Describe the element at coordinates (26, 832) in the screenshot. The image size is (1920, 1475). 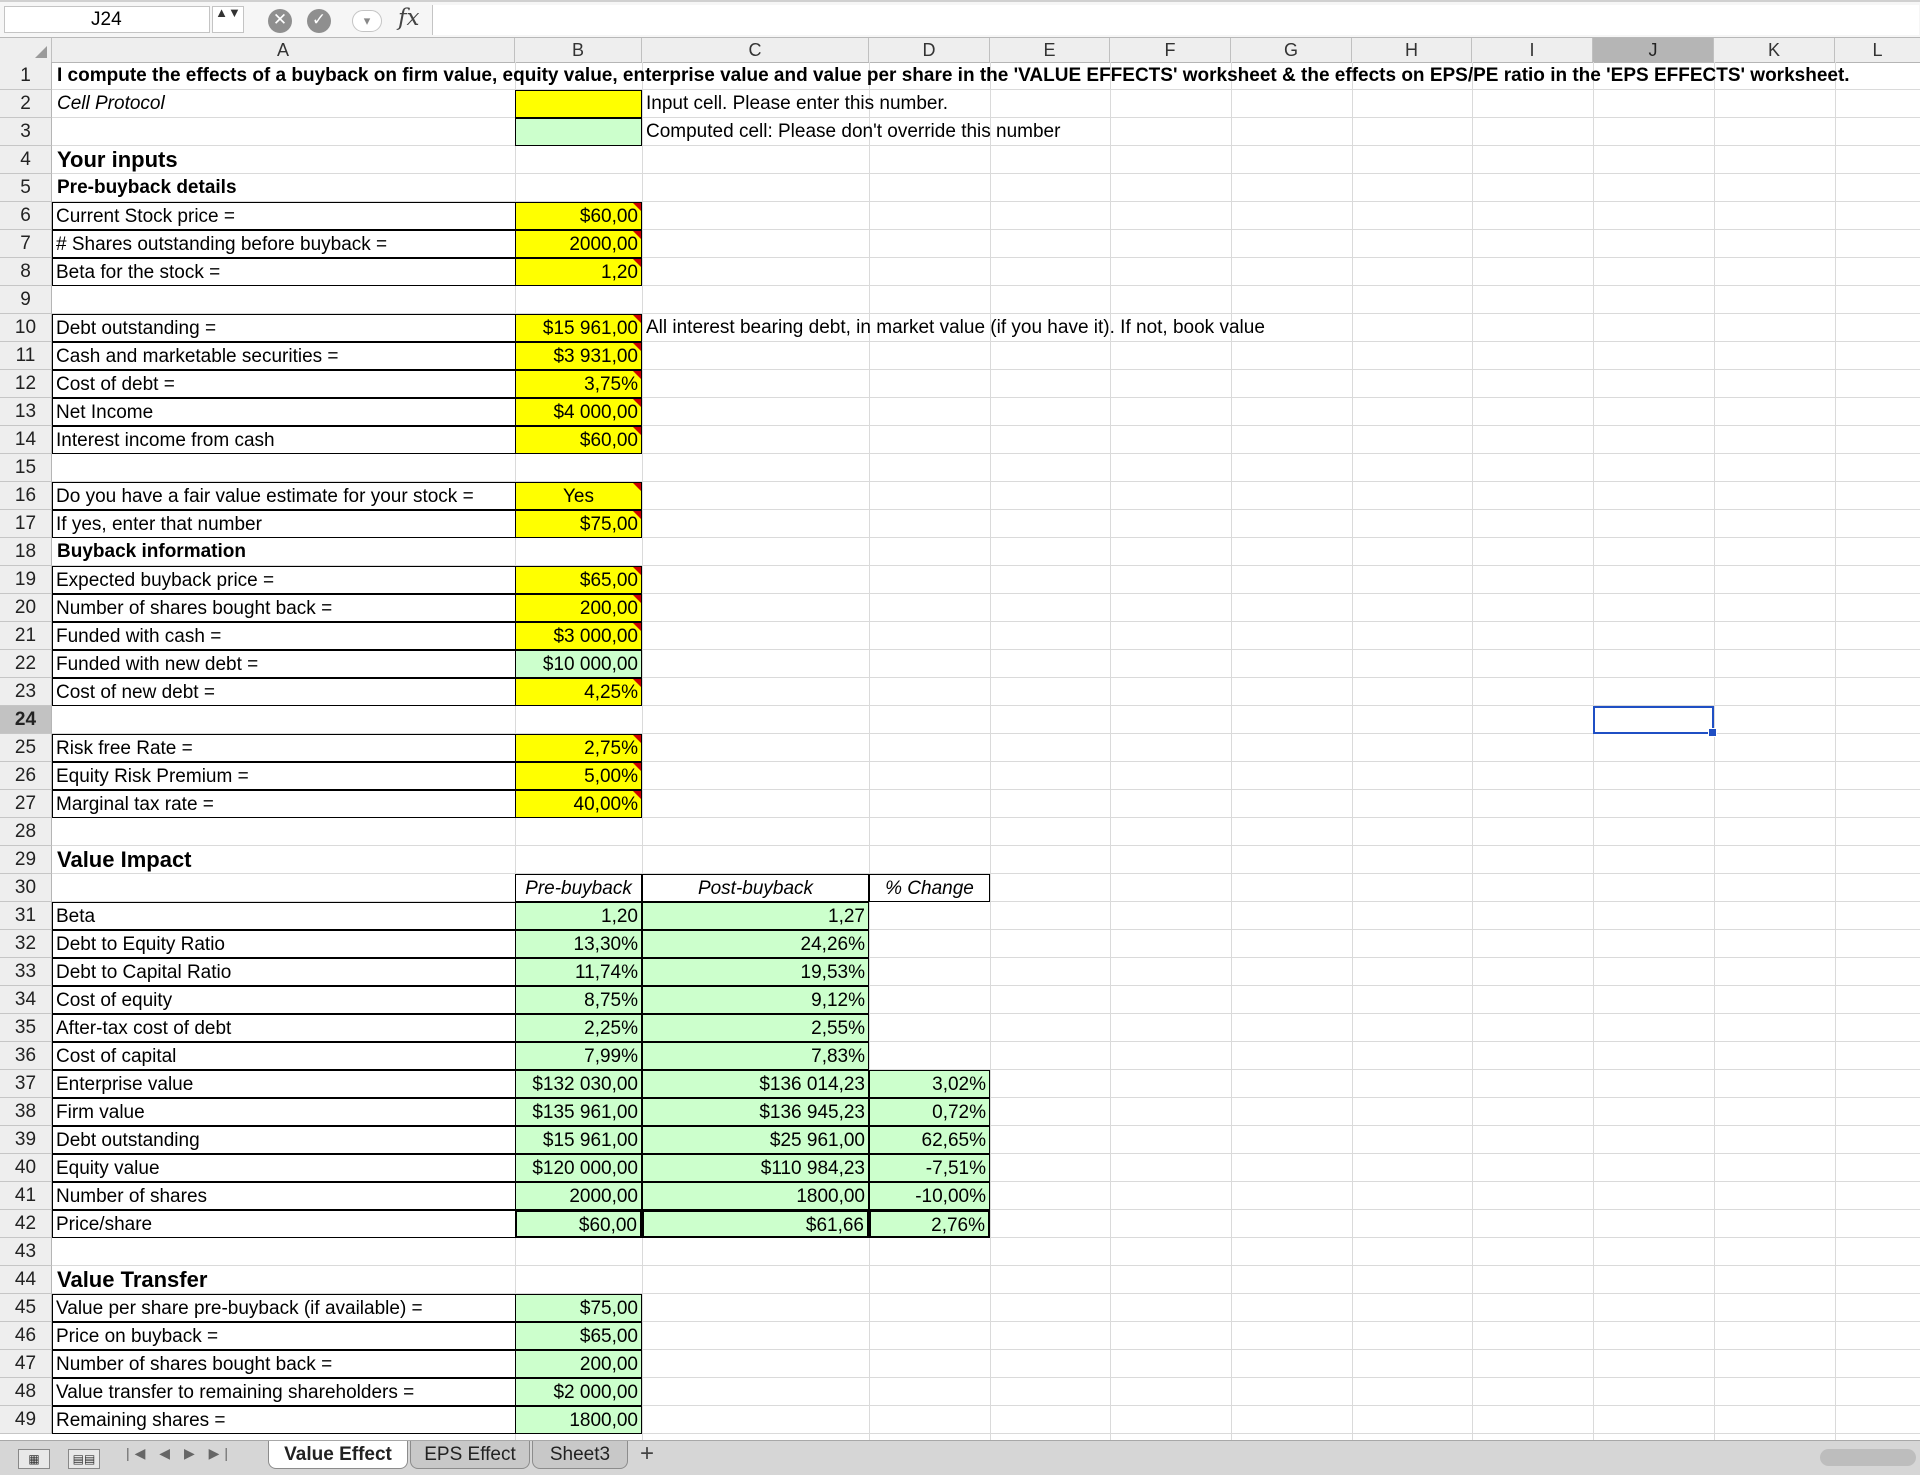
I see `row-header: 28` at that location.